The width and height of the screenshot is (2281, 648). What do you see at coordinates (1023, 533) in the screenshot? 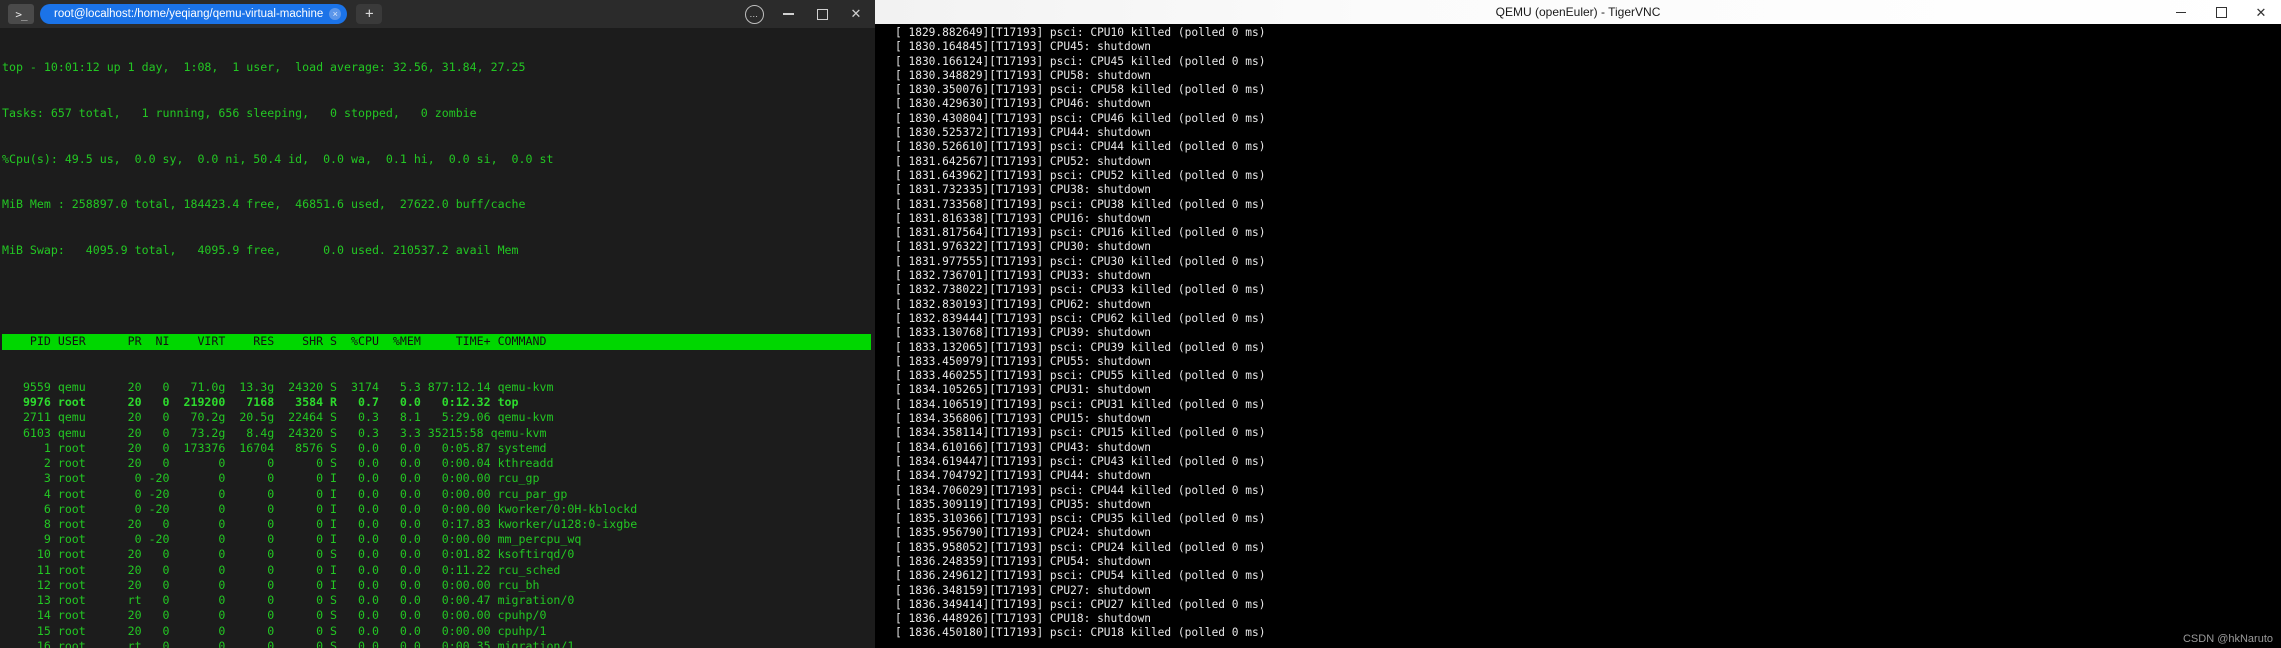
I see `log-line: [ 1835.956790][T17193] CPU24: shutdown` at bounding box center [1023, 533].